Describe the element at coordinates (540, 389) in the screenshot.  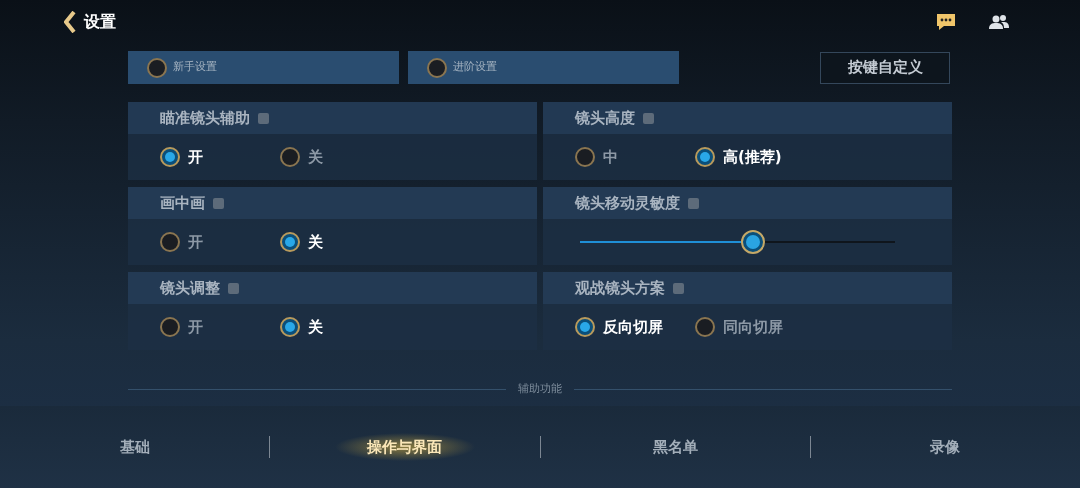
I see `section-label: 辅助功能` at that location.